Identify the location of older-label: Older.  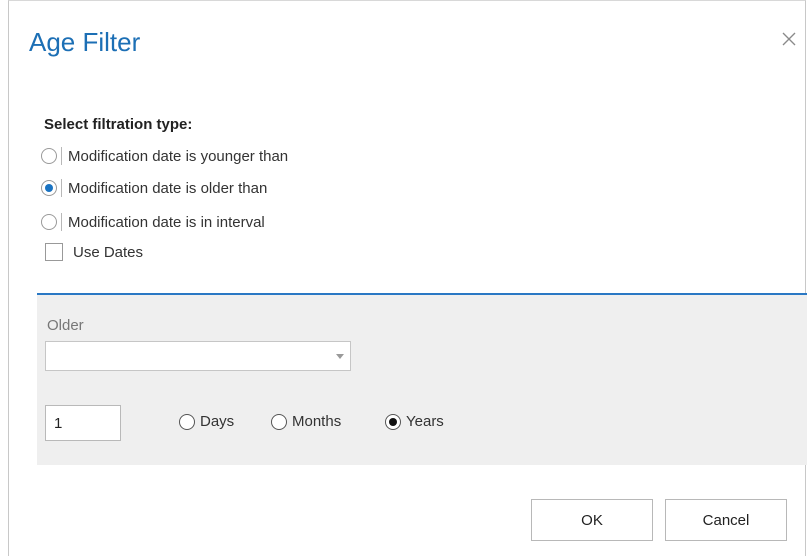
(65, 325).